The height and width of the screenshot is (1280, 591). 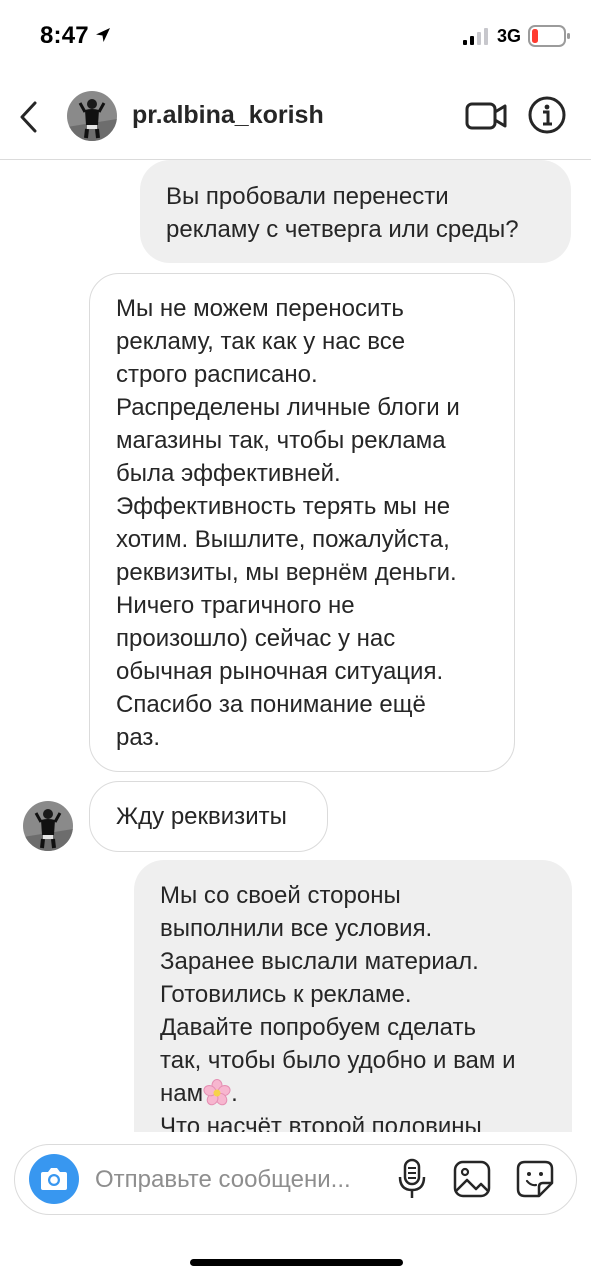 I want to click on message-line: Эффективность терять мы не, so click(x=283, y=506).